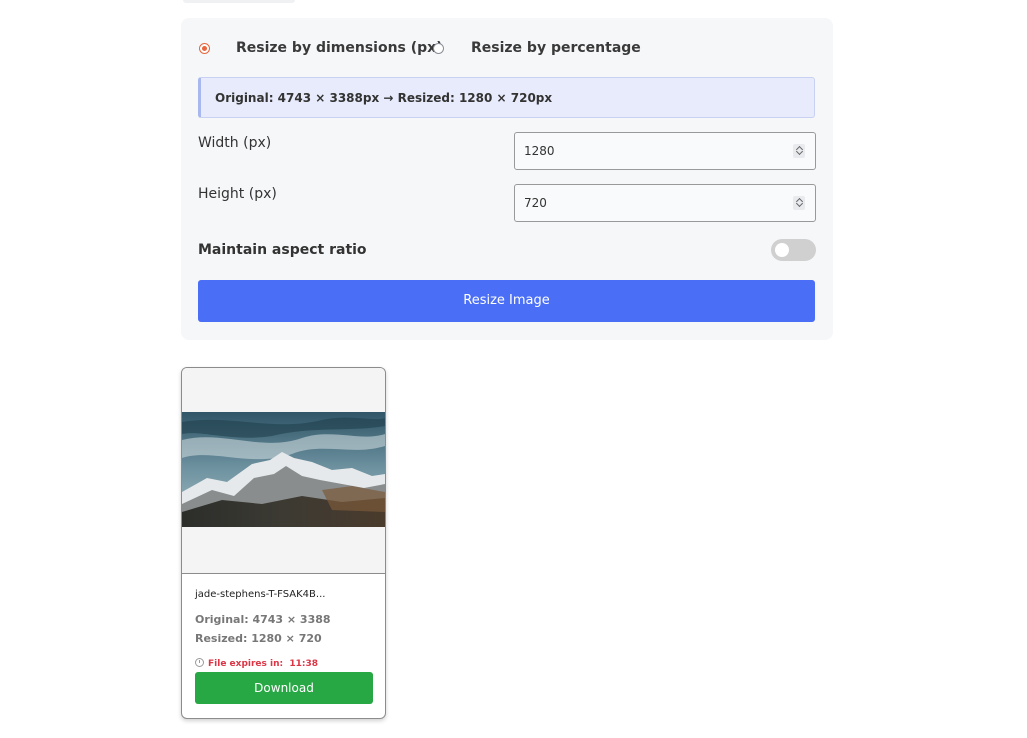  What do you see at coordinates (539, 151) in the screenshot?
I see `width-value: 1280` at bounding box center [539, 151].